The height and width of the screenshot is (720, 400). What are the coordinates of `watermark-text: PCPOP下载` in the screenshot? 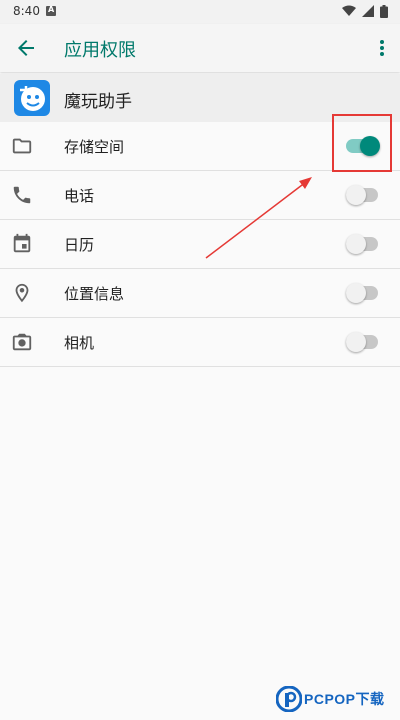 It's located at (344, 699).